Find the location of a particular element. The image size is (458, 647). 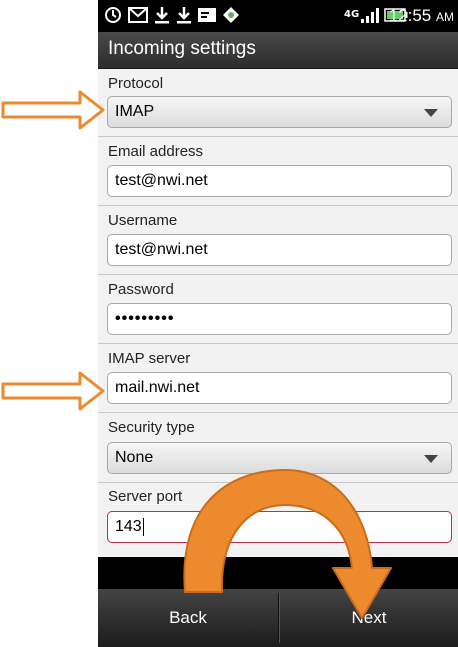

arrow-to-protocol is located at coordinates (53, 110).